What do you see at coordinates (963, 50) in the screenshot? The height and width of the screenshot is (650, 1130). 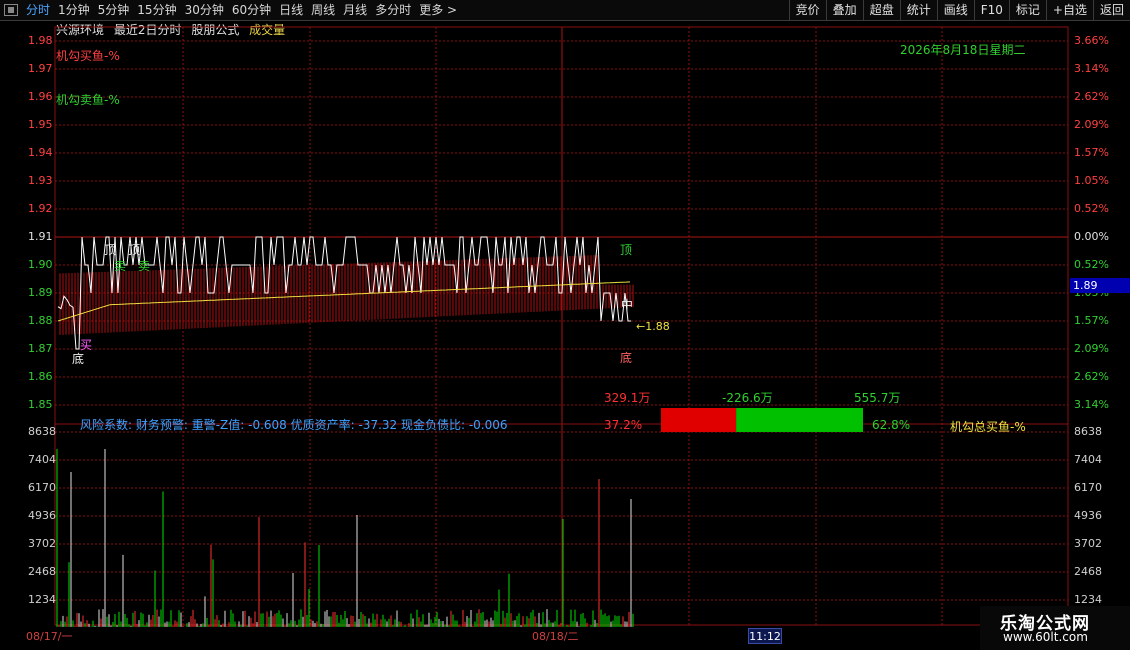 I see `date-text: 2026年8月18日星期二` at bounding box center [963, 50].